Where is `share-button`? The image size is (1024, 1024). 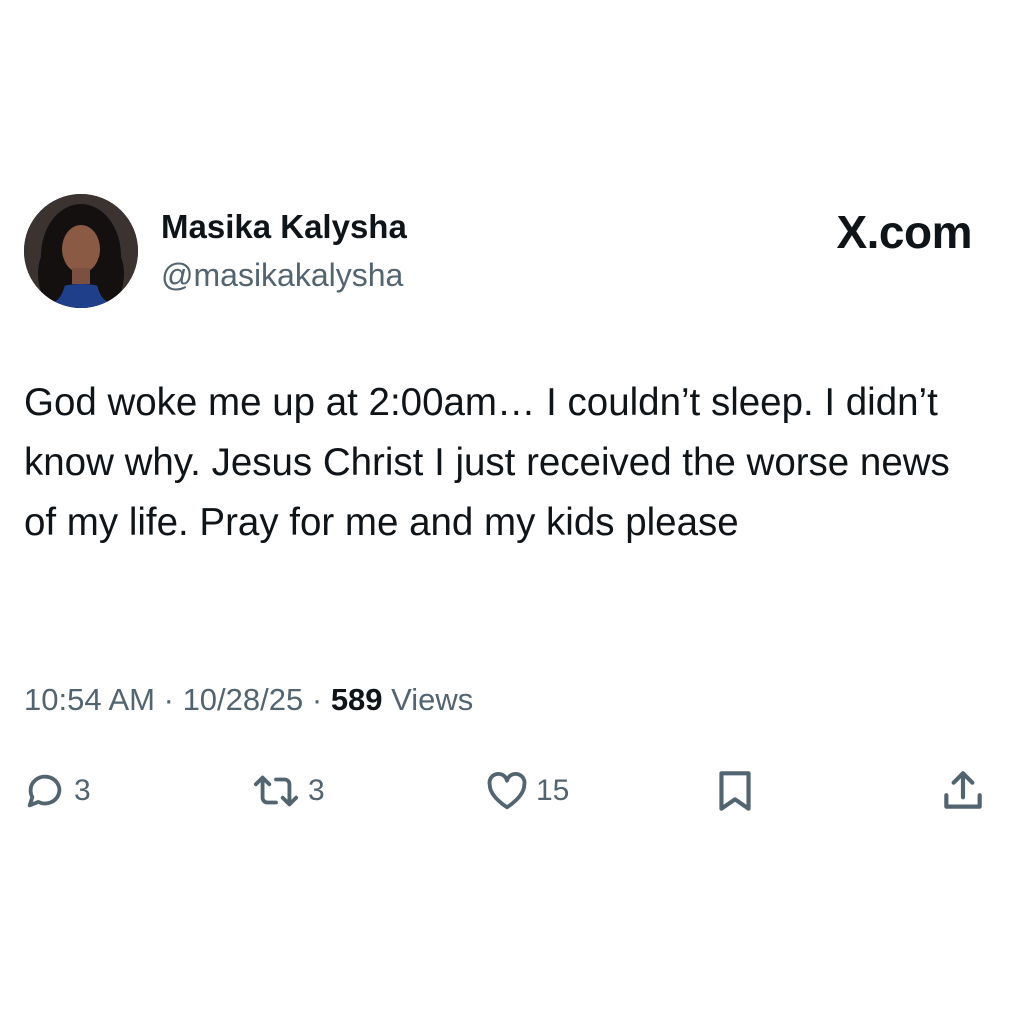
share-button is located at coordinates (963, 791).